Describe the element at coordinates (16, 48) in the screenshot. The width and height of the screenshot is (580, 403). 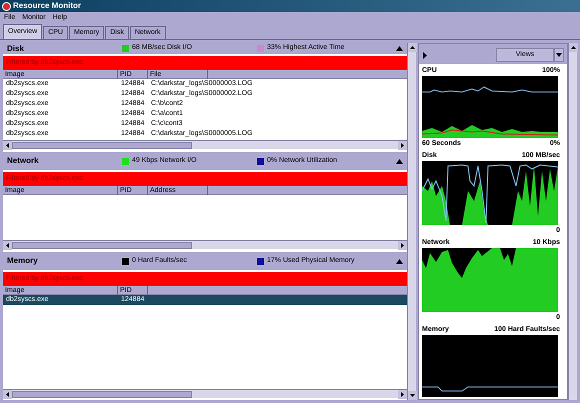
I see `section-title: Disk` at that location.